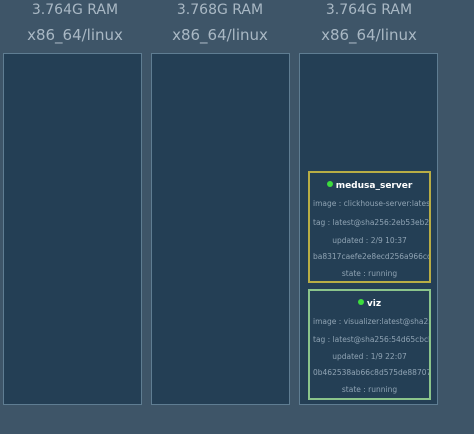 This screenshot has height=434, width=474. Describe the element at coordinates (371, 321) in the screenshot. I see `container-image: image : visualizer:latest@sha256:5` at that location.